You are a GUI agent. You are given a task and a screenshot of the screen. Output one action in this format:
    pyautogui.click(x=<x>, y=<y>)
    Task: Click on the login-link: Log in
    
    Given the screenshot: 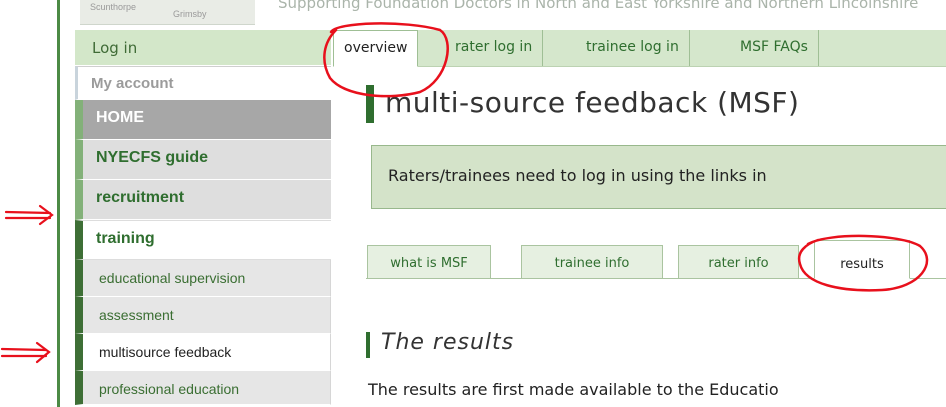 What is the action you would take?
    pyautogui.click(x=203, y=48)
    